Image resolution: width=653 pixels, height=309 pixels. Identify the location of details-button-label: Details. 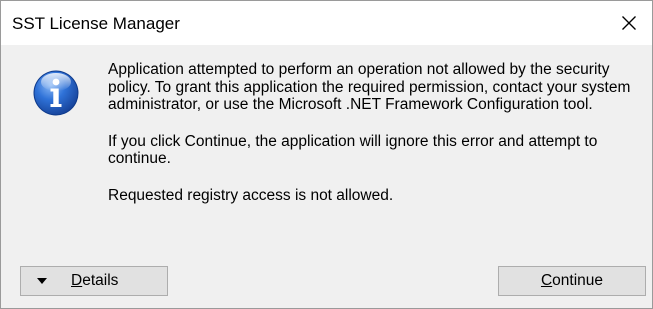
(95, 280).